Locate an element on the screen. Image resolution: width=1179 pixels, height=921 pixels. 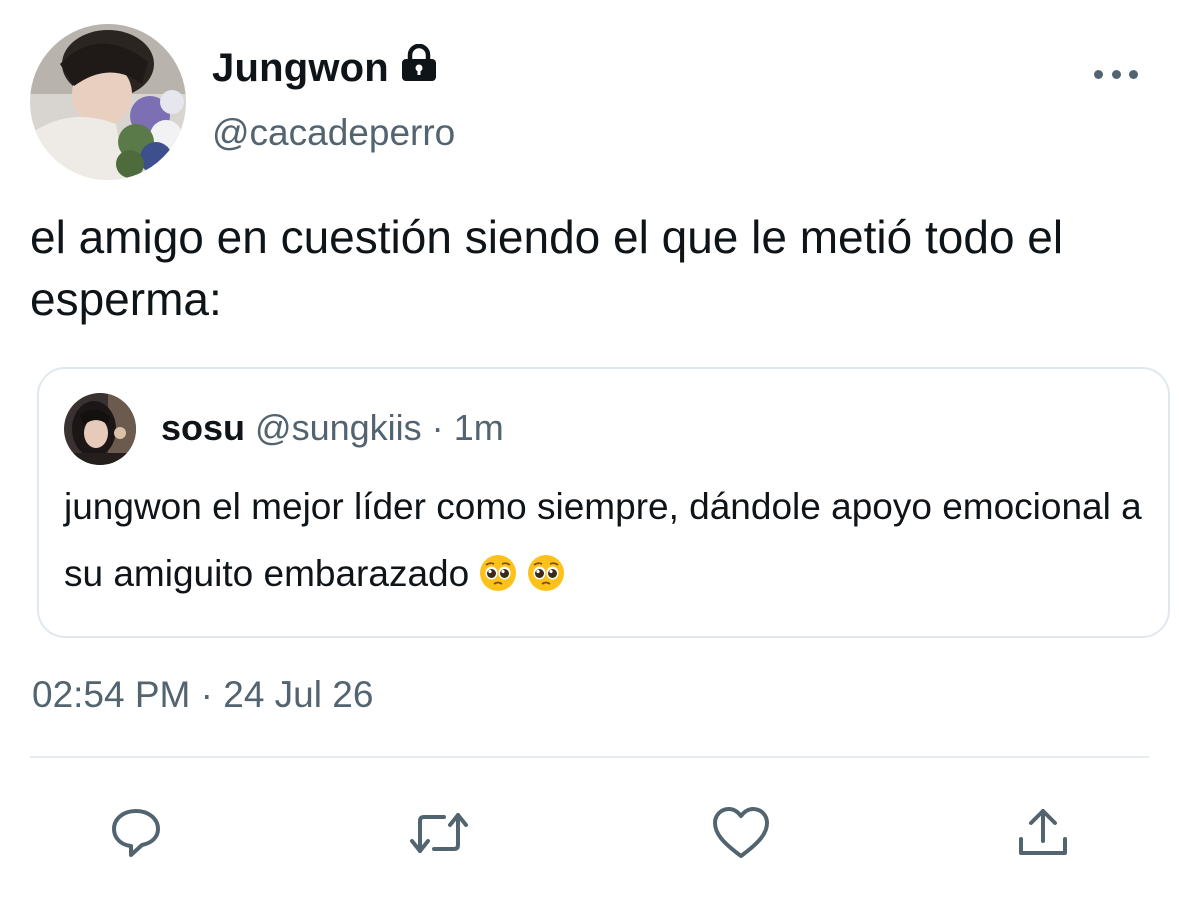
quoted-tweet-header: sosu @sungkiis · 1m is located at coordinates (332, 428).